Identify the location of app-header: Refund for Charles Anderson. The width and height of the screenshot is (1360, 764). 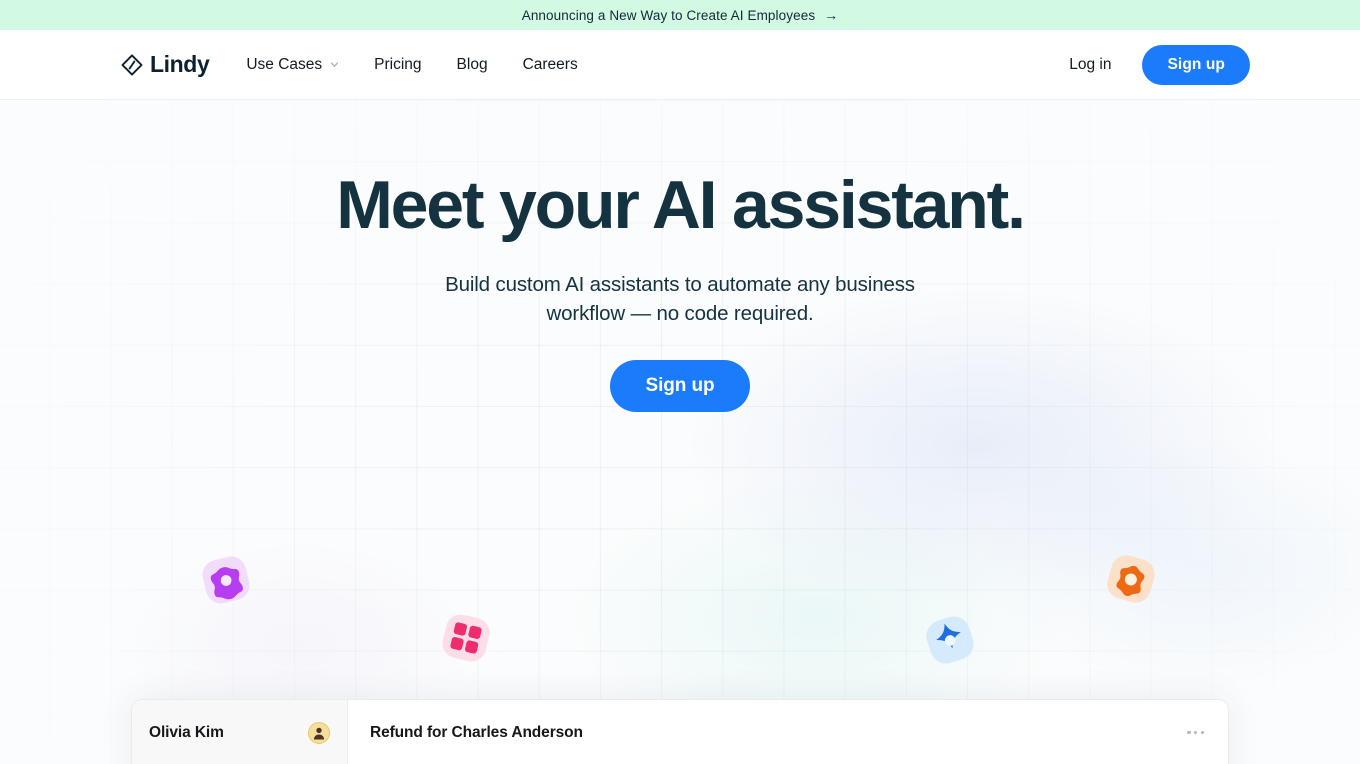
(788, 732).